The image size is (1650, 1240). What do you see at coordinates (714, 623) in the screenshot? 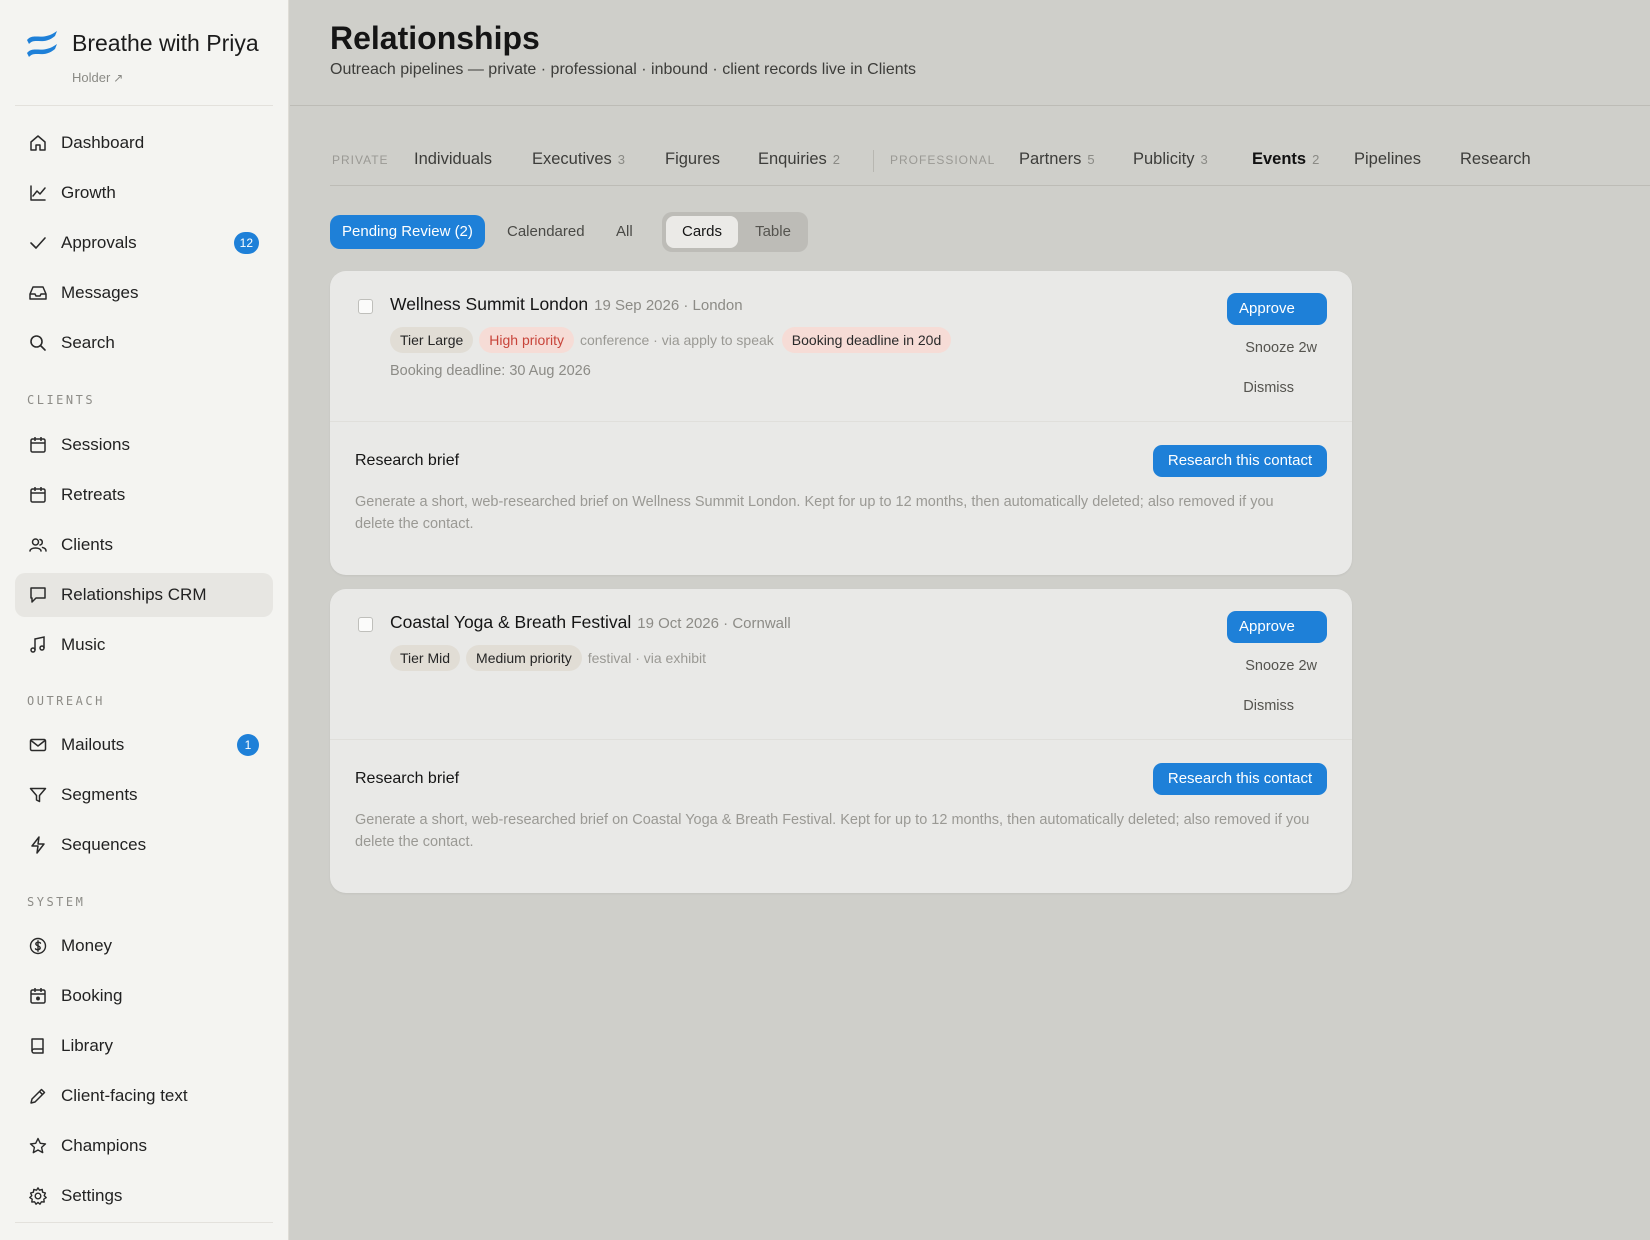
I see `event-date-location: 19 Oct 2026 · Cornwall` at bounding box center [714, 623].